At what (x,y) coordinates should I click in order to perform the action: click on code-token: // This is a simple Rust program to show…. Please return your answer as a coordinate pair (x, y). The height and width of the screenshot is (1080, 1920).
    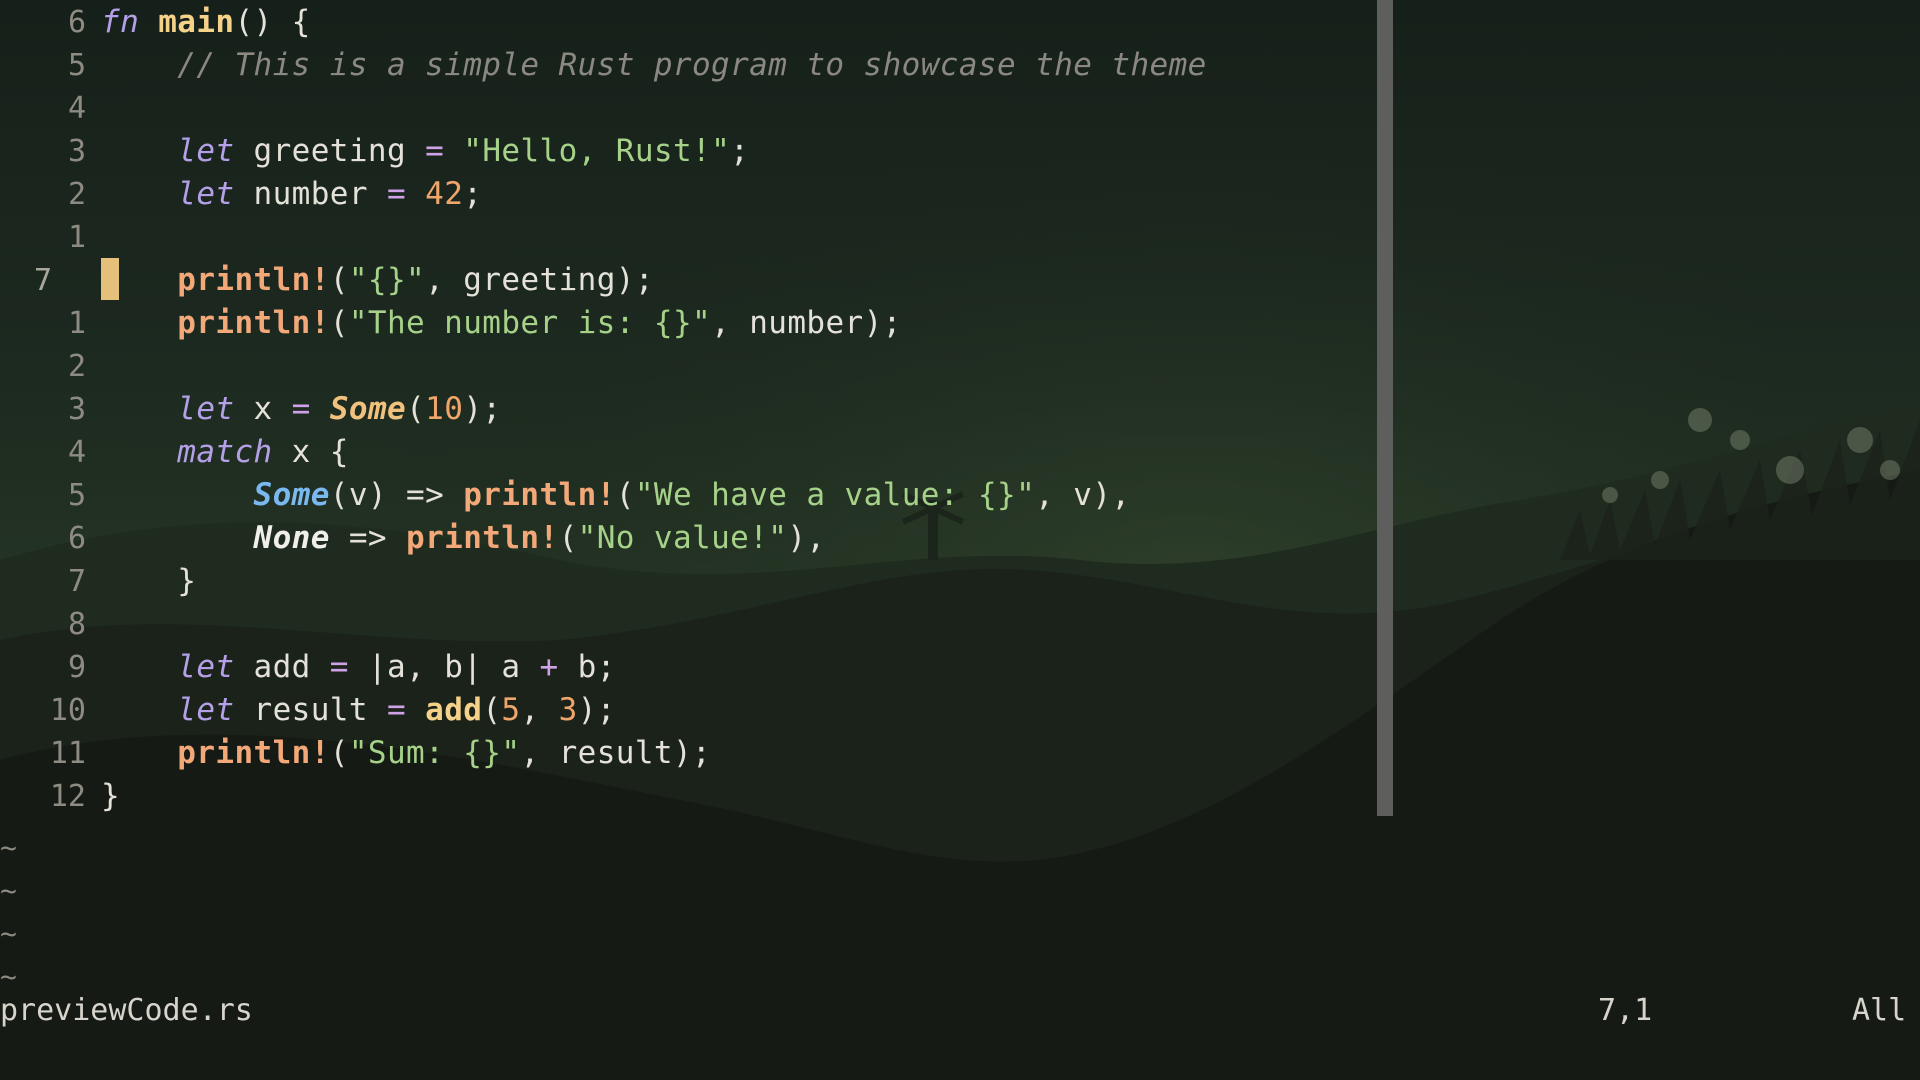
    Looking at the image, I should click on (692, 65).